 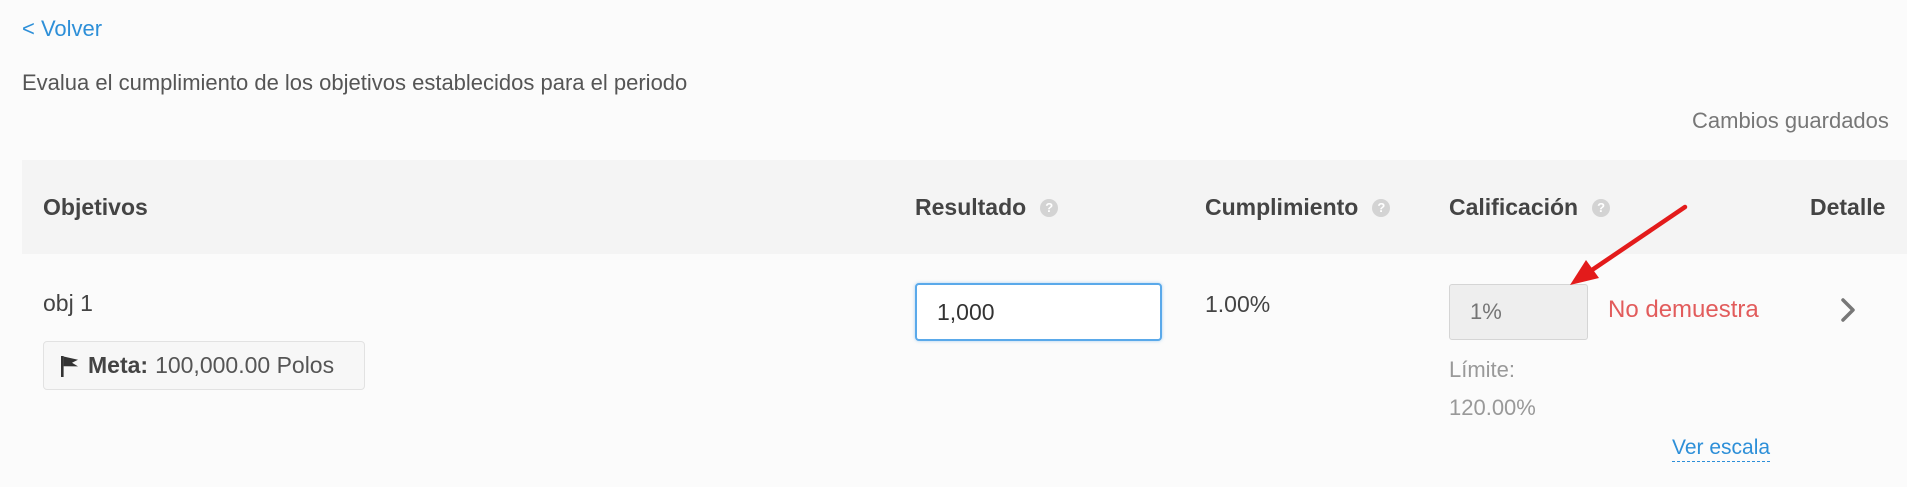 What do you see at coordinates (1629, 244) in the screenshot?
I see `red-arrow-annotation` at bounding box center [1629, 244].